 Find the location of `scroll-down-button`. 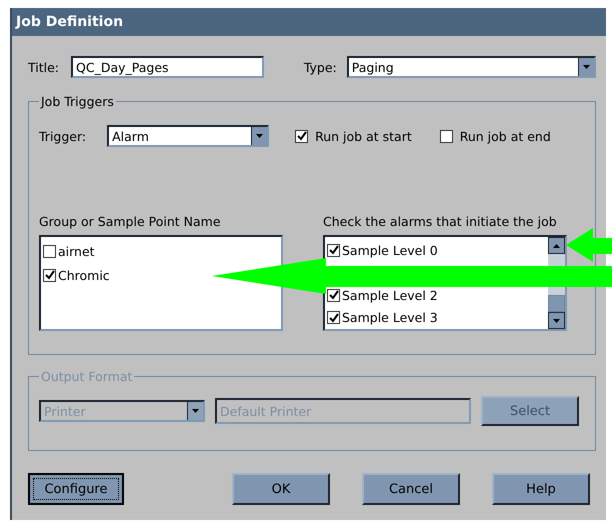

scroll-down-button is located at coordinates (556, 320).